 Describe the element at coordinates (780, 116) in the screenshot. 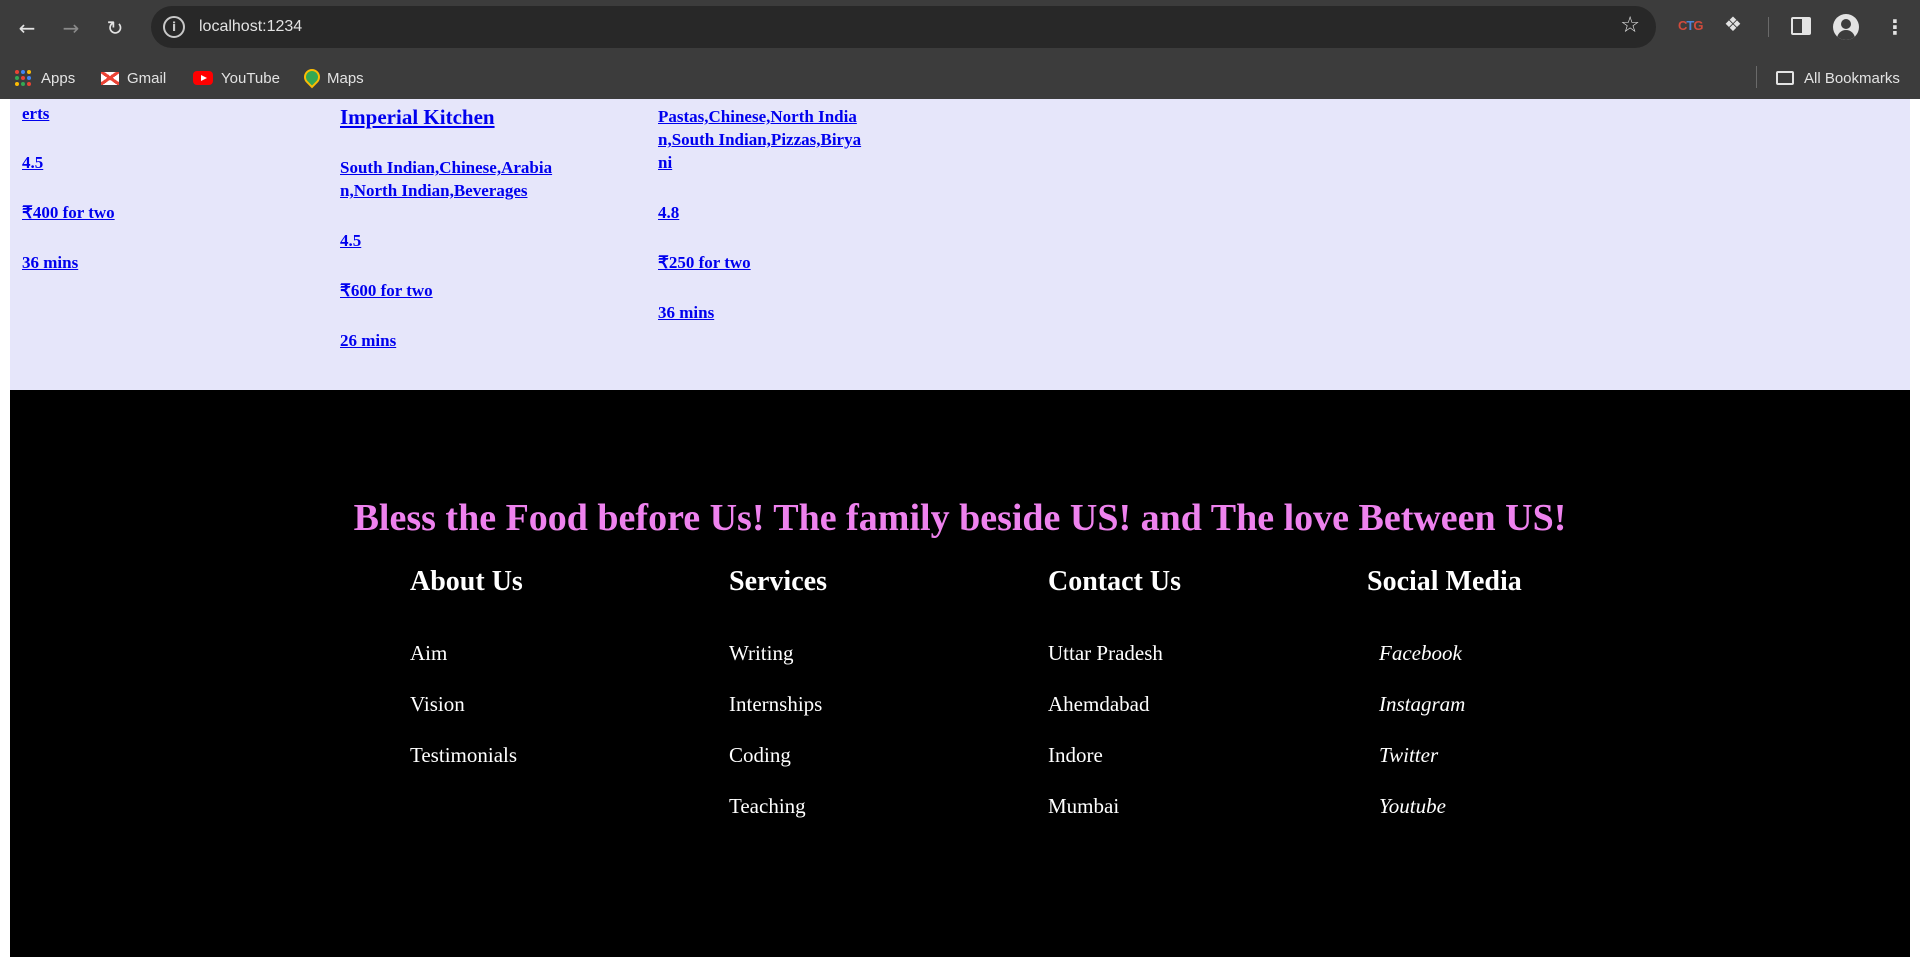

I see `restaurant-cuisines-line: Pastas,Chinese,North India` at that location.